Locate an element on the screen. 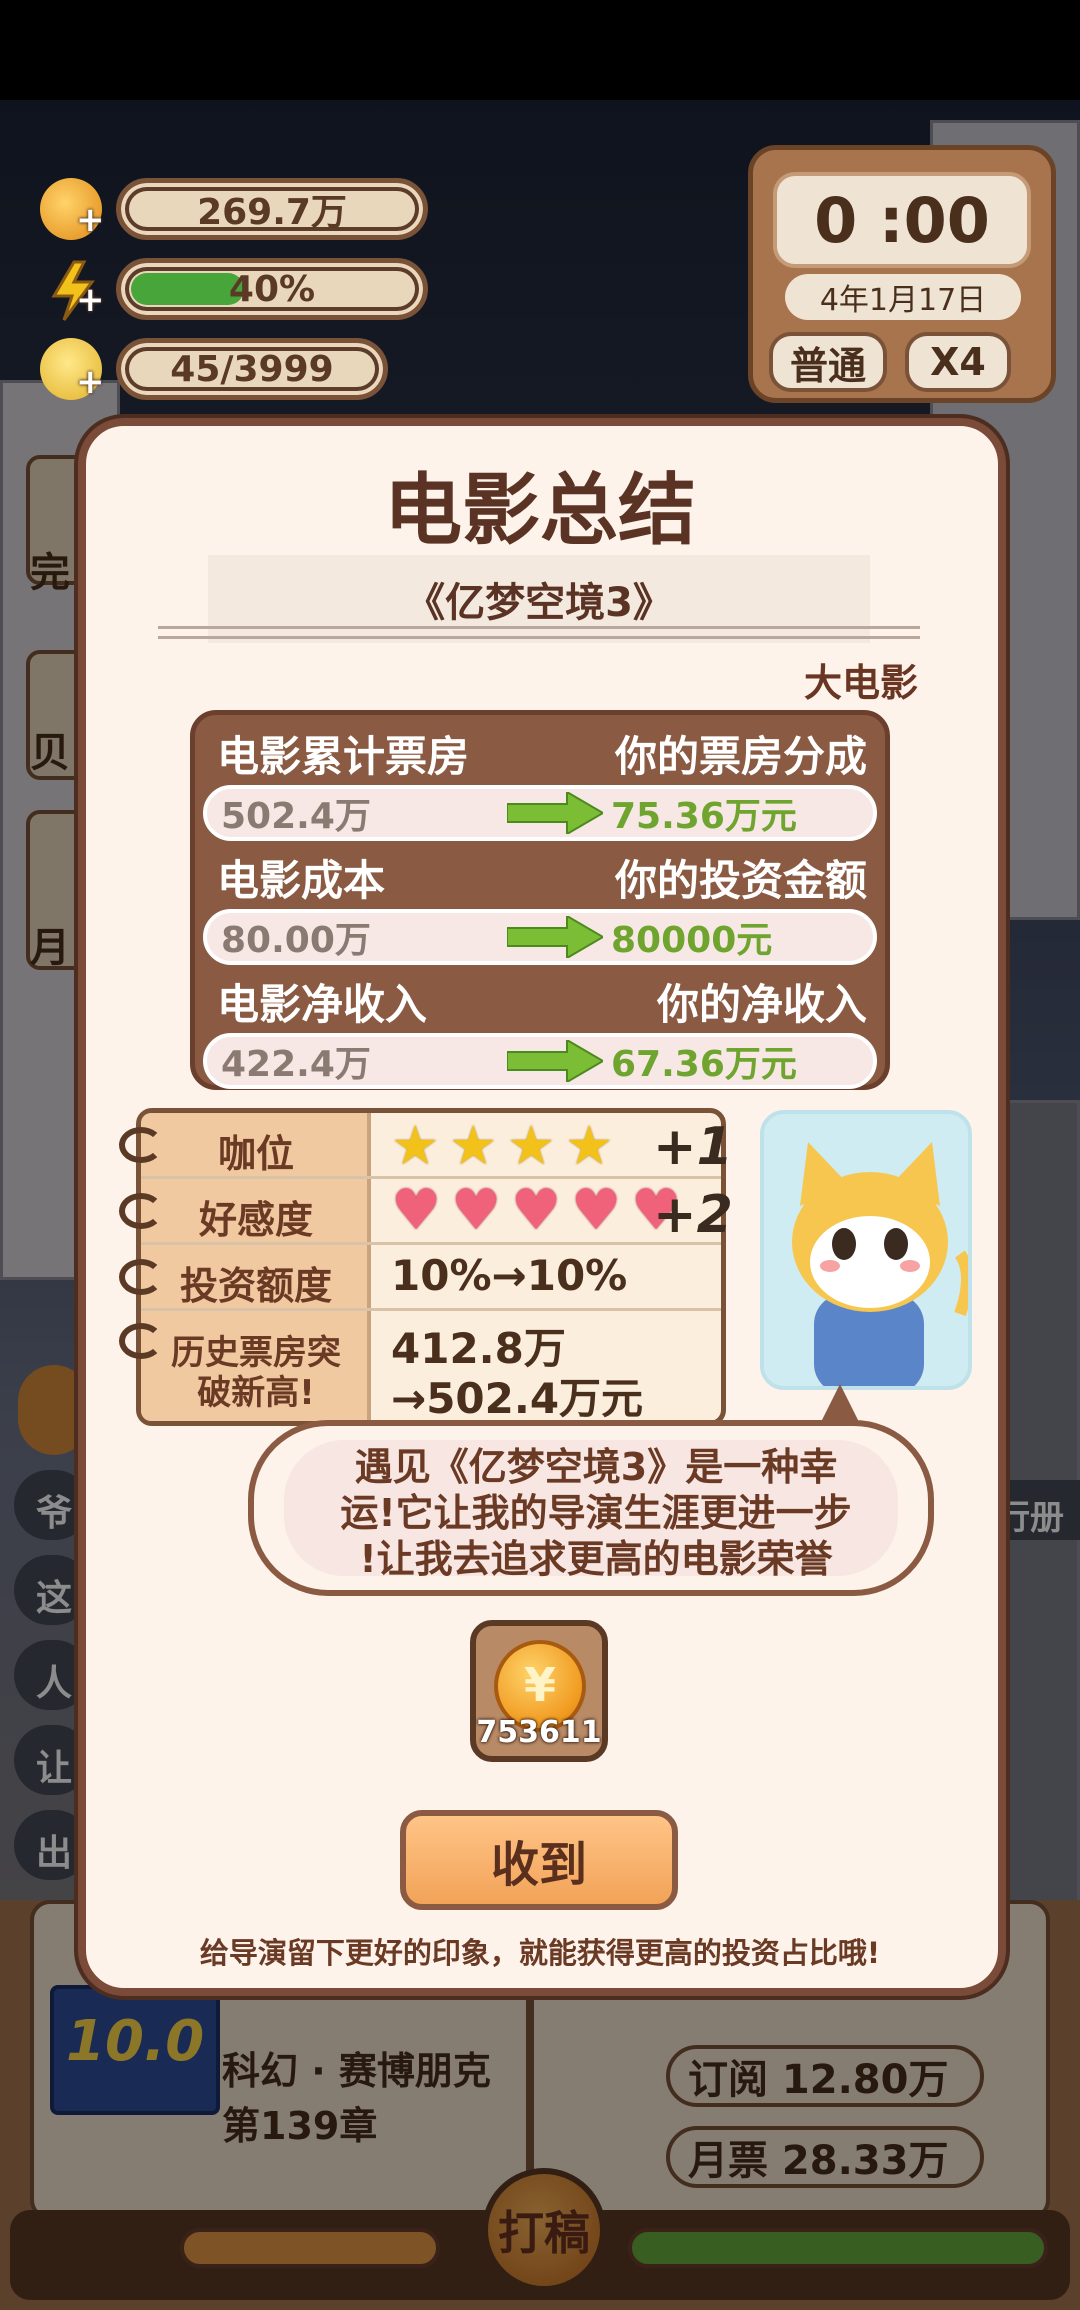 The width and height of the screenshot is (1080, 2310). energy-display: 40% is located at coordinates (272, 289).